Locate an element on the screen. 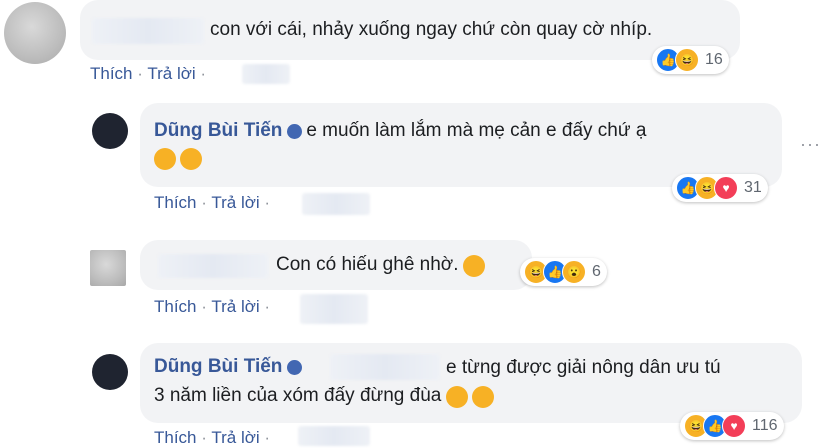 The height and width of the screenshot is (448, 831). reaction-summary: 😆 👍 ♥ 116 is located at coordinates (732, 426).